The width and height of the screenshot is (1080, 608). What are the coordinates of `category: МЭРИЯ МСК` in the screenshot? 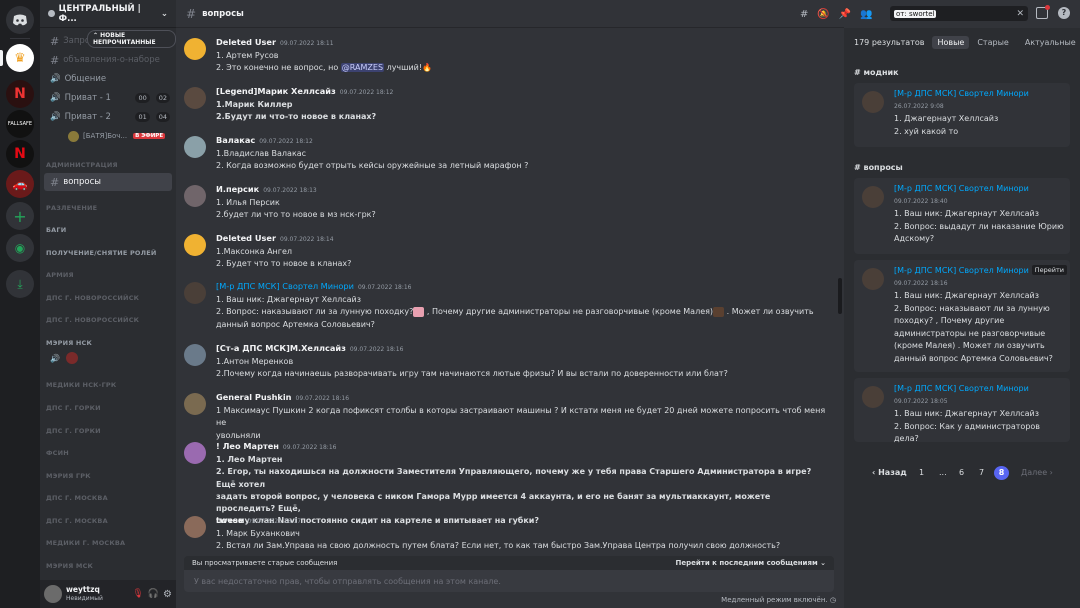 It's located at (69, 566).